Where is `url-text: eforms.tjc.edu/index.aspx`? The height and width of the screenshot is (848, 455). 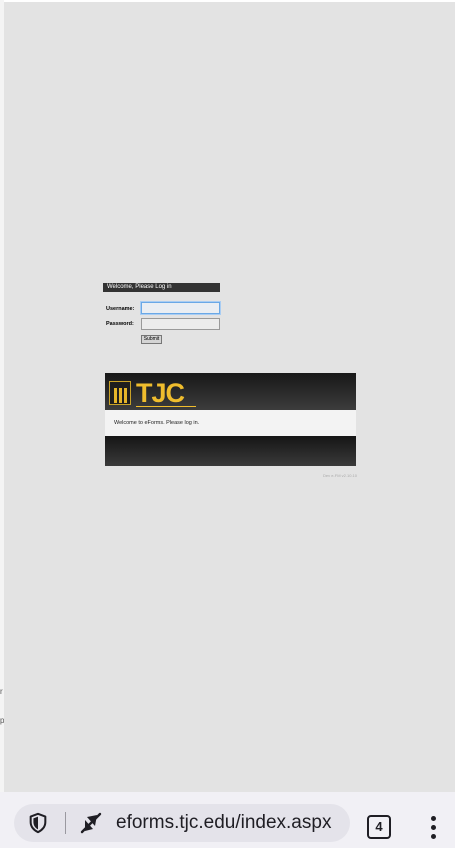
url-text: eforms.tjc.edu/index.aspx is located at coordinates (223, 823).